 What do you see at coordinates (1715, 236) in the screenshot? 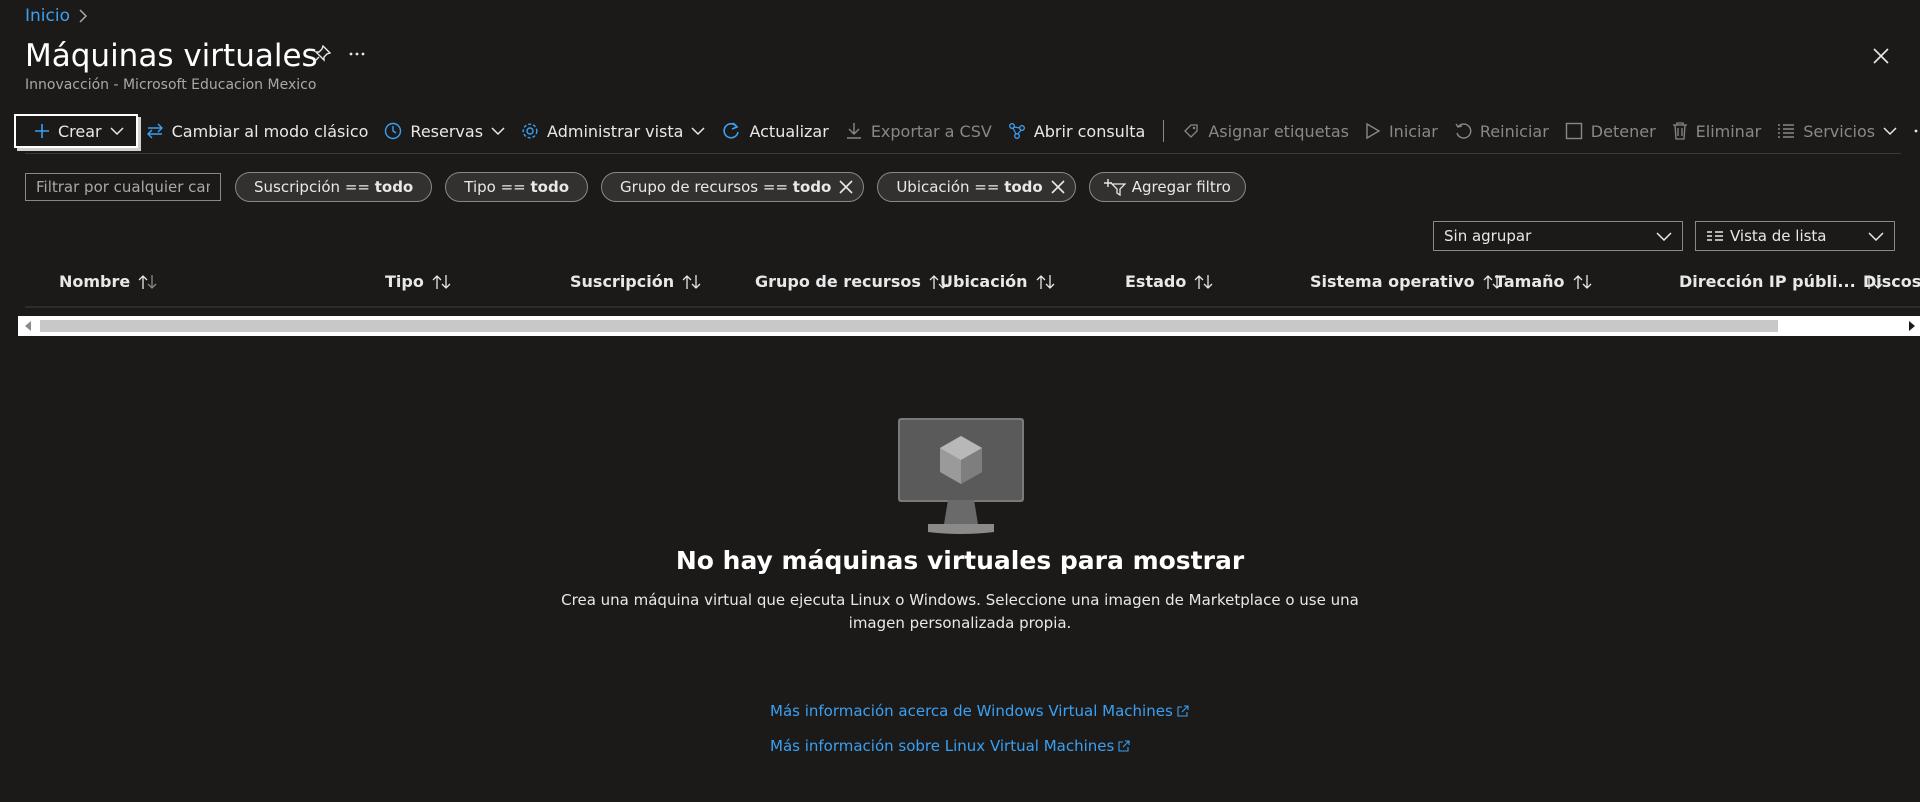
I see `list-view-icon` at bounding box center [1715, 236].